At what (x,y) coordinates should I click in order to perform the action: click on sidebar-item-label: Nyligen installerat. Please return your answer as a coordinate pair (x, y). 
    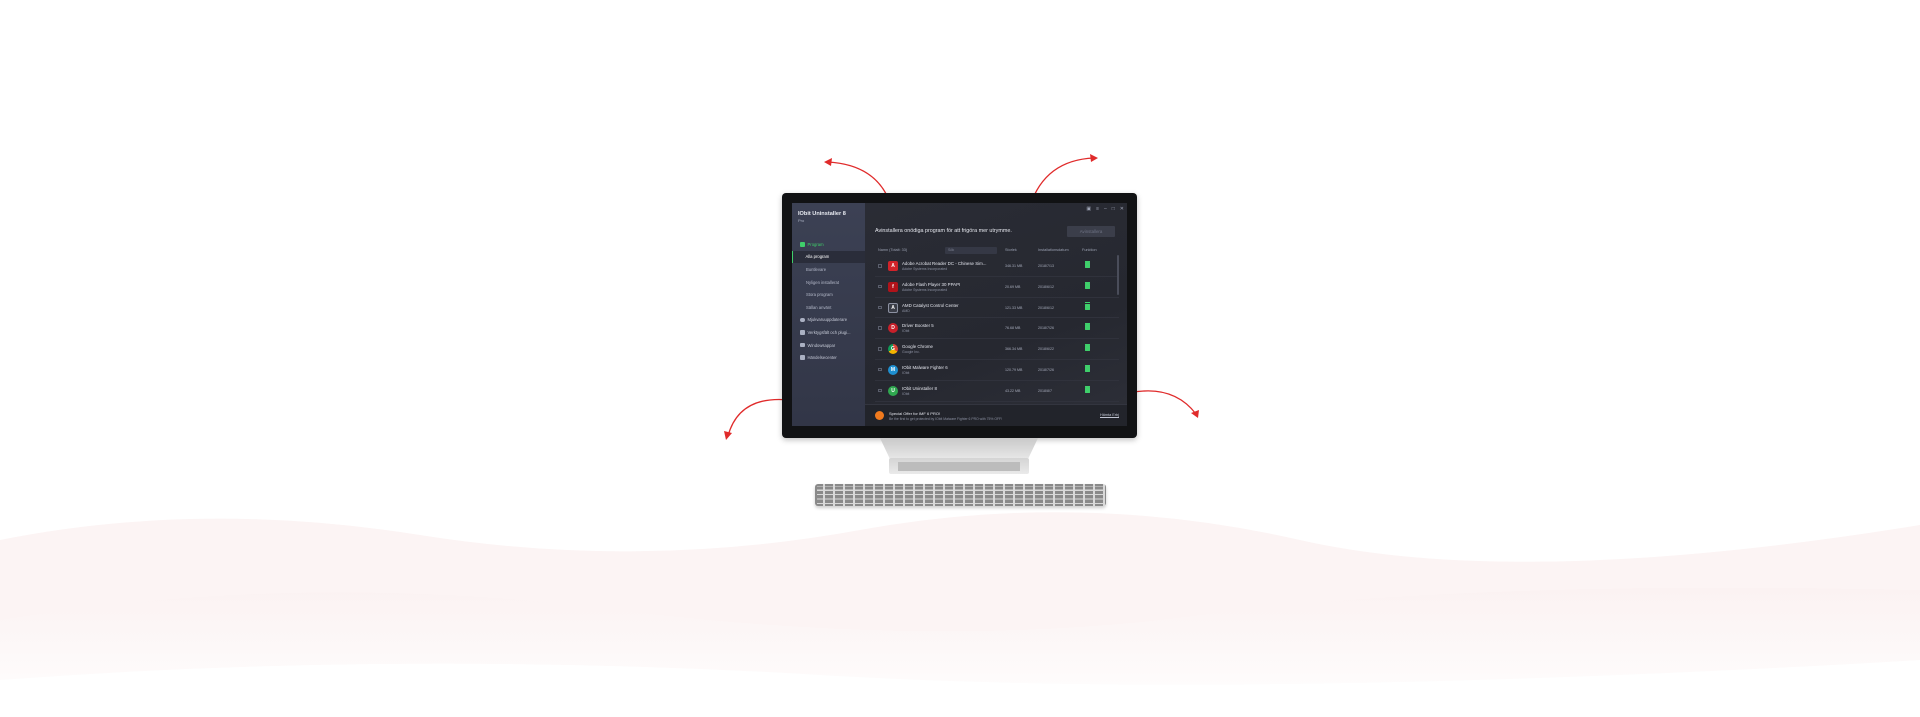
    Looking at the image, I should click on (823, 282).